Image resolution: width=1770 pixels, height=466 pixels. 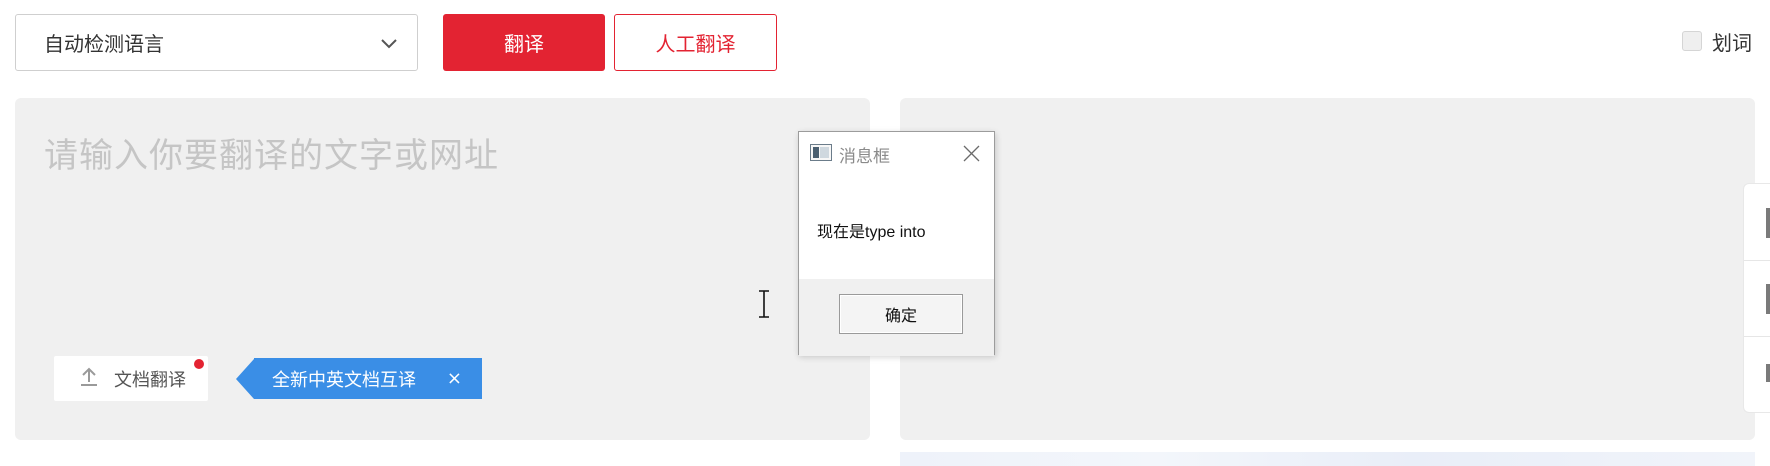 What do you see at coordinates (1756, 298) in the screenshot?
I see `side-toolbar` at bounding box center [1756, 298].